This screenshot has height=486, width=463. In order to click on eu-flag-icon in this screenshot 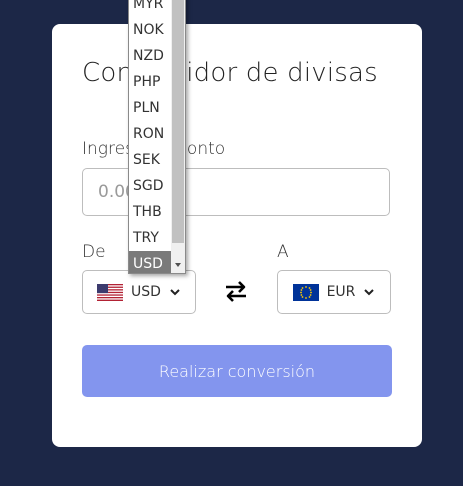, I will do `click(305, 292)`.